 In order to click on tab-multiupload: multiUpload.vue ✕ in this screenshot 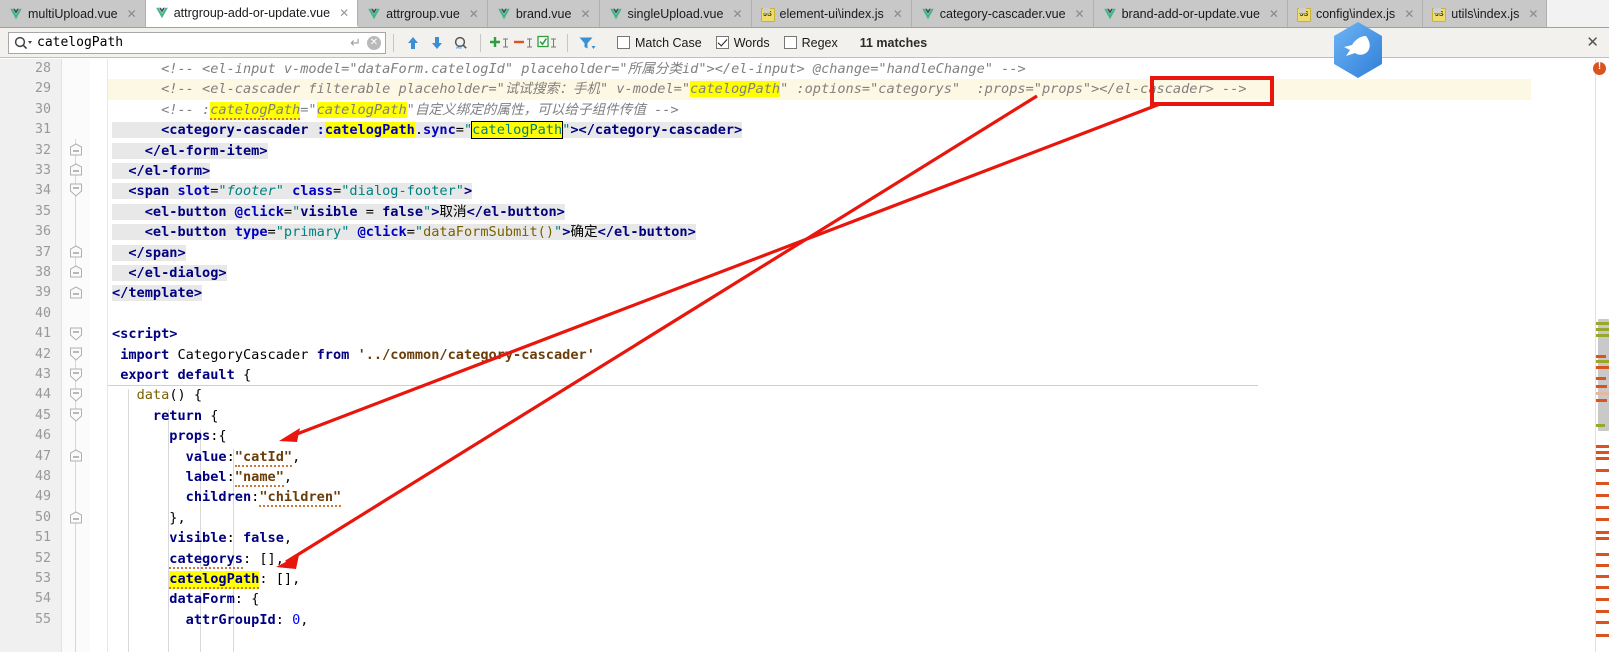, I will do `click(73, 13)`.